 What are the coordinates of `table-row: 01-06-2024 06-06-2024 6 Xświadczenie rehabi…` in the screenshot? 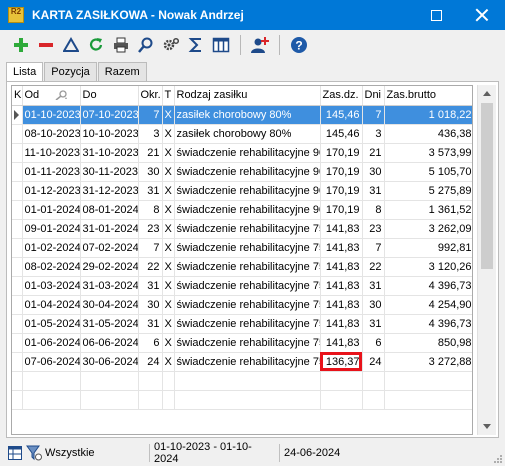 It's located at (242, 343).